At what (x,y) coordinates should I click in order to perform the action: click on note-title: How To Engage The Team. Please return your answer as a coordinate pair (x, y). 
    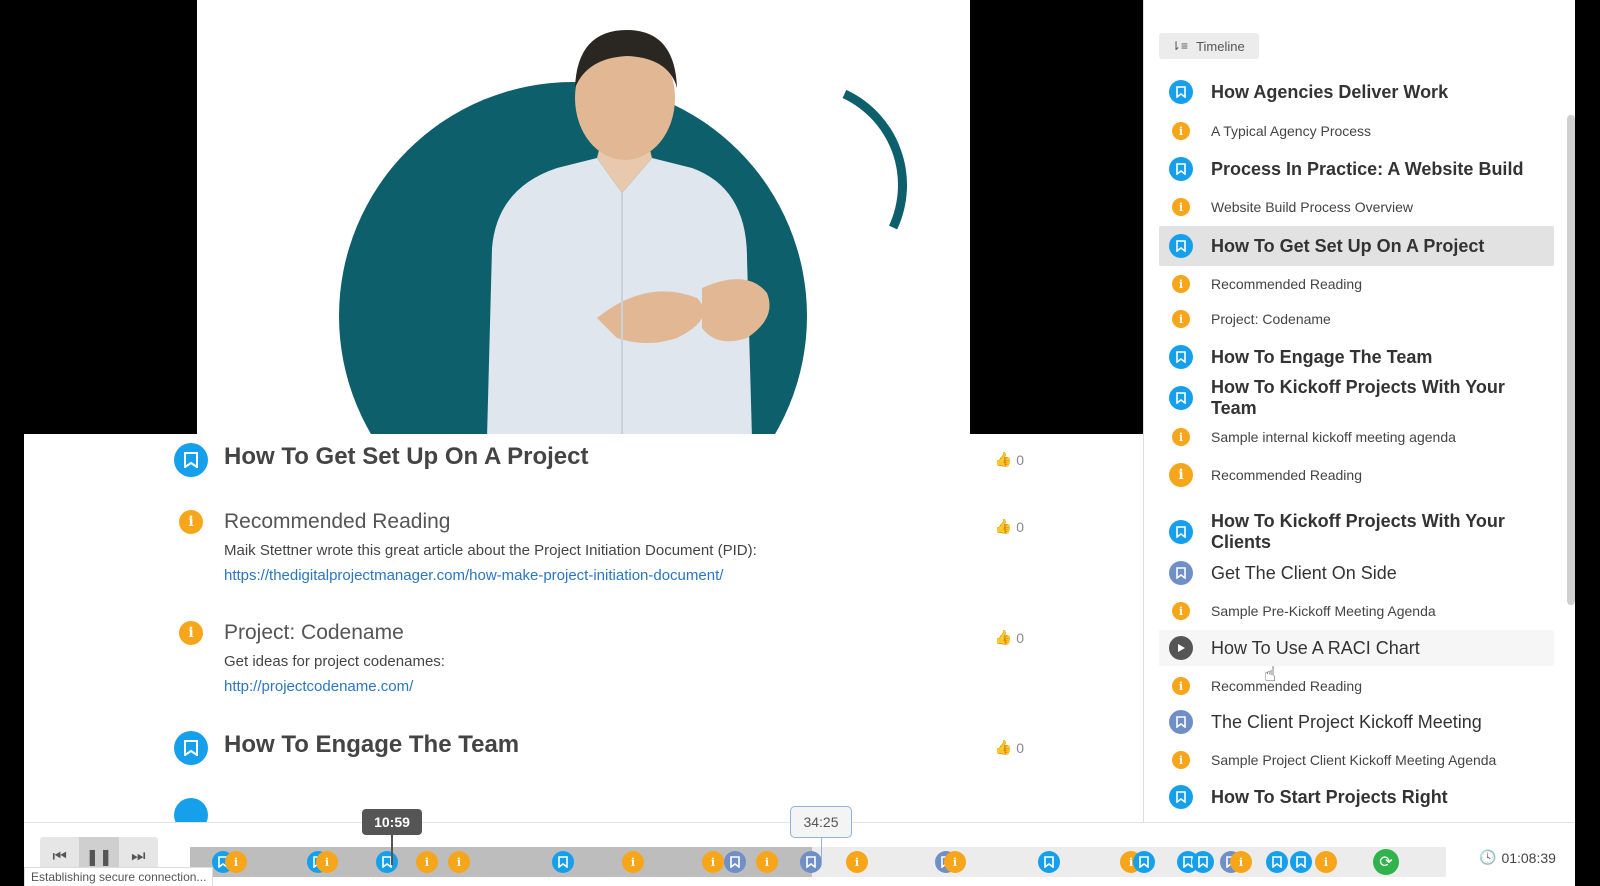
    Looking at the image, I should click on (624, 745).